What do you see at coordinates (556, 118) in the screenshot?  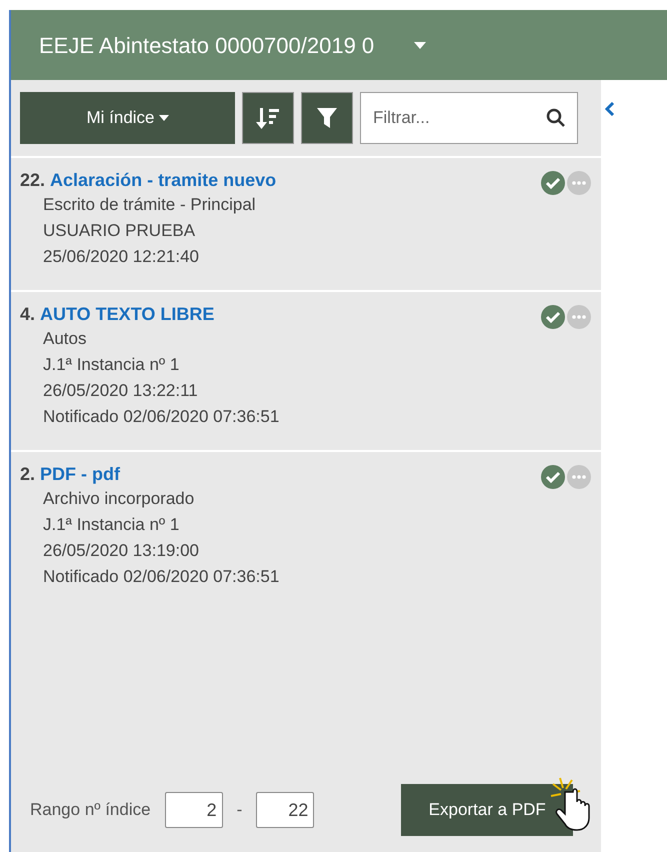 I see `search-icon` at bounding box center [556, 118].